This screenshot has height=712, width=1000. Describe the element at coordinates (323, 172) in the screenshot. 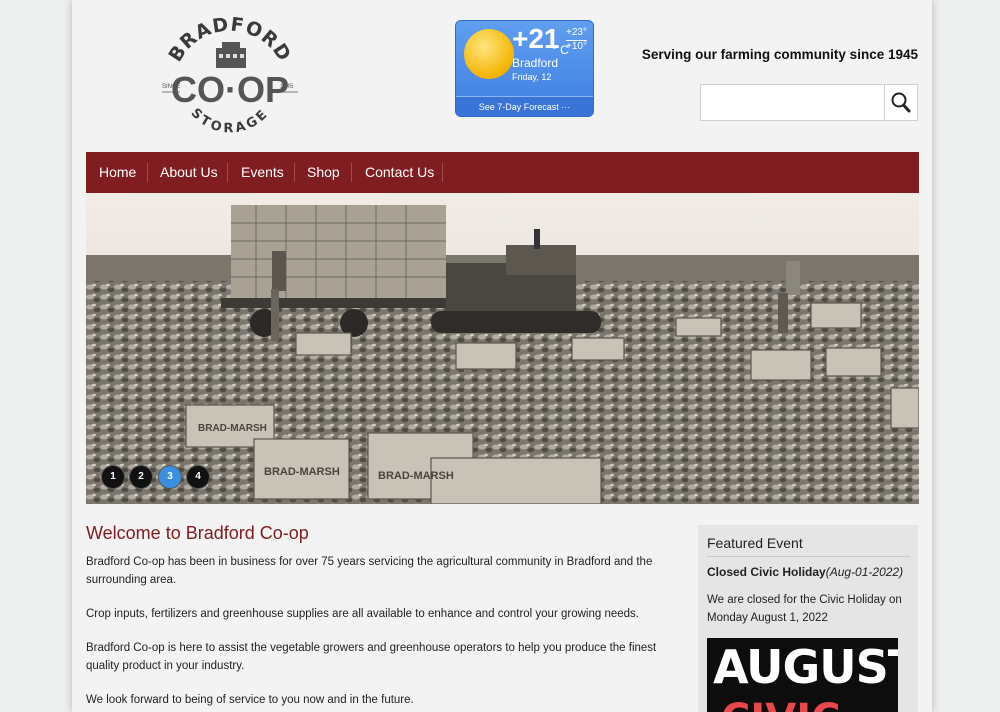

I see `nav-shop: Shop` at that location.